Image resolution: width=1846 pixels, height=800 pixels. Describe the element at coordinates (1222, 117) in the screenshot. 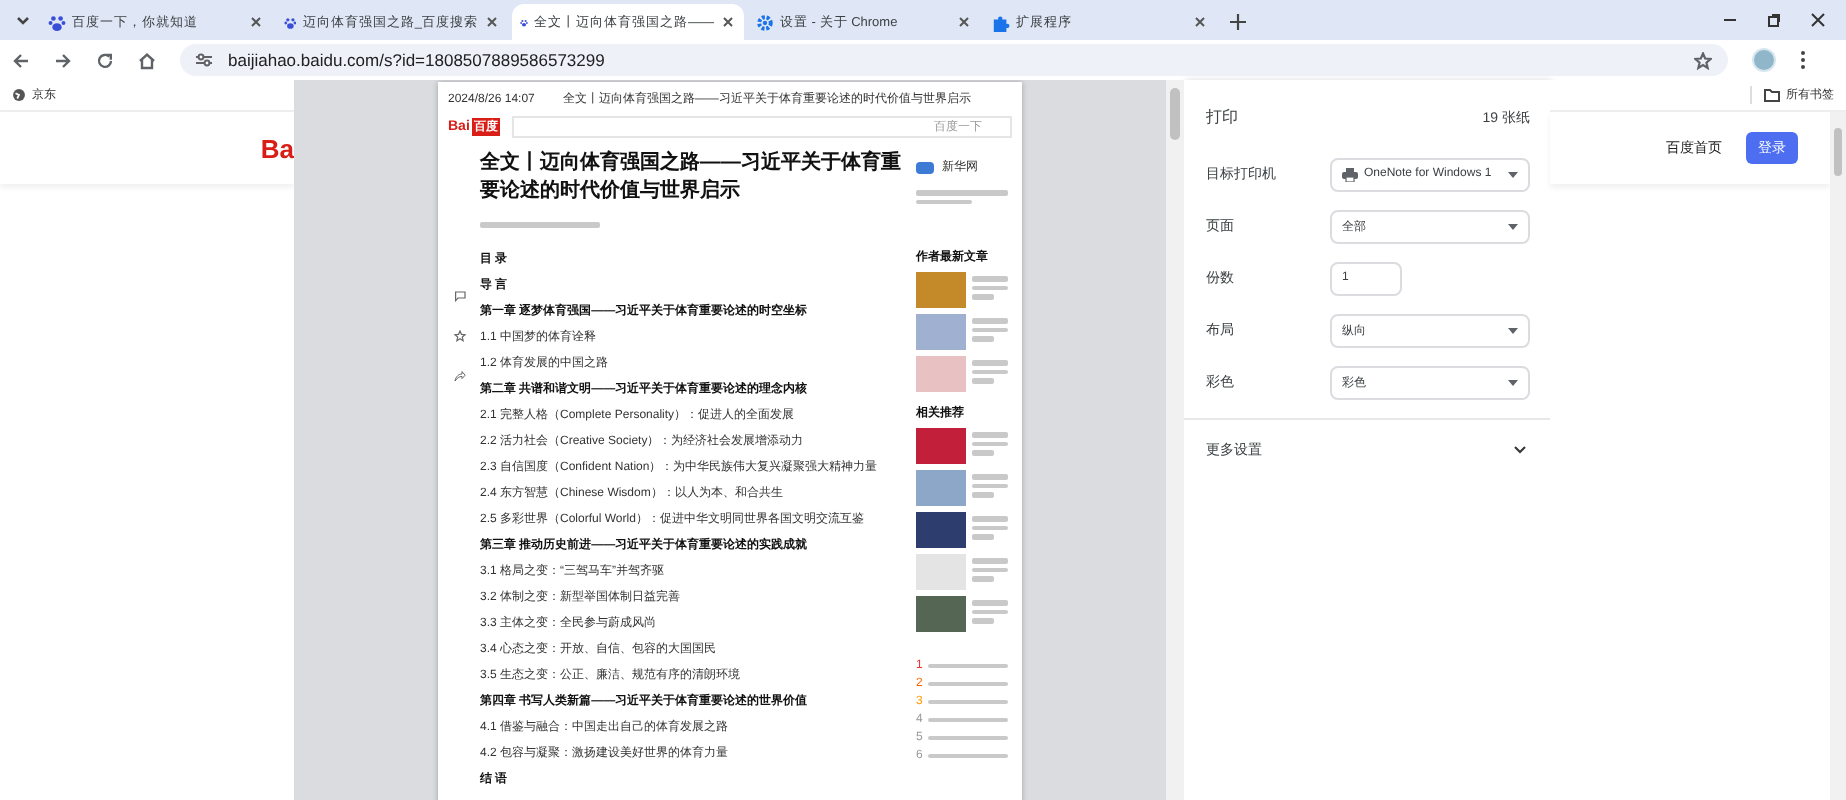

I see `dialog-title: 打印` at that location.